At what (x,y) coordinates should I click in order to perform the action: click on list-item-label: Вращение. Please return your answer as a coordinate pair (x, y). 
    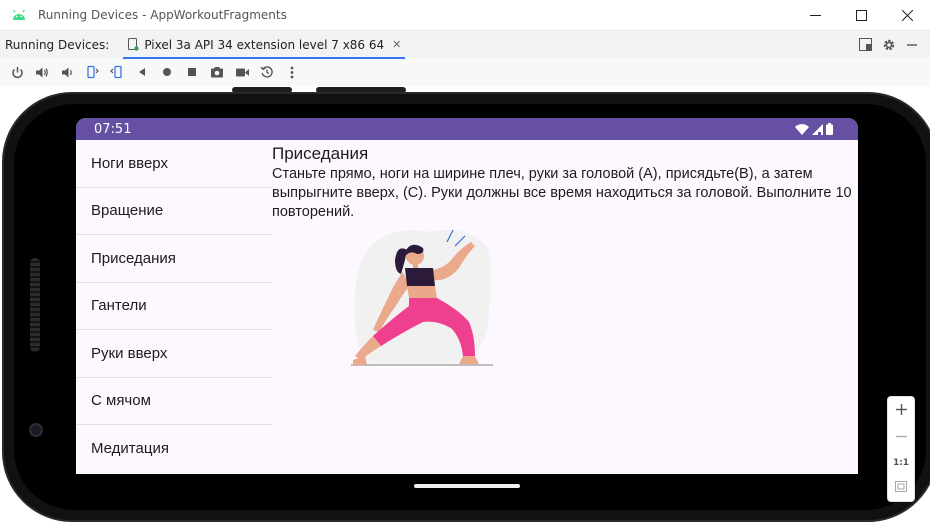
    Looking at the image, I should click on (127, 211).